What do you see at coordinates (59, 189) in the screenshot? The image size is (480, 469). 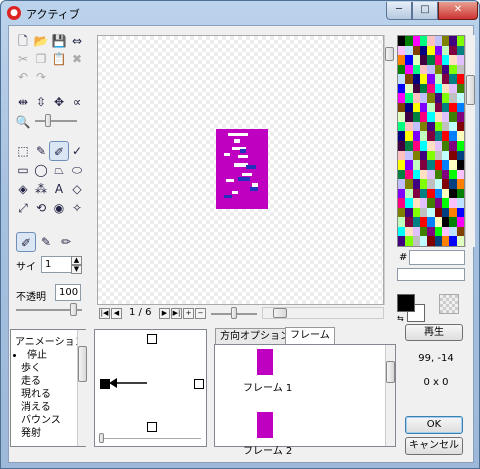 I see `text-icon: A` at bounding box center [59, 189].